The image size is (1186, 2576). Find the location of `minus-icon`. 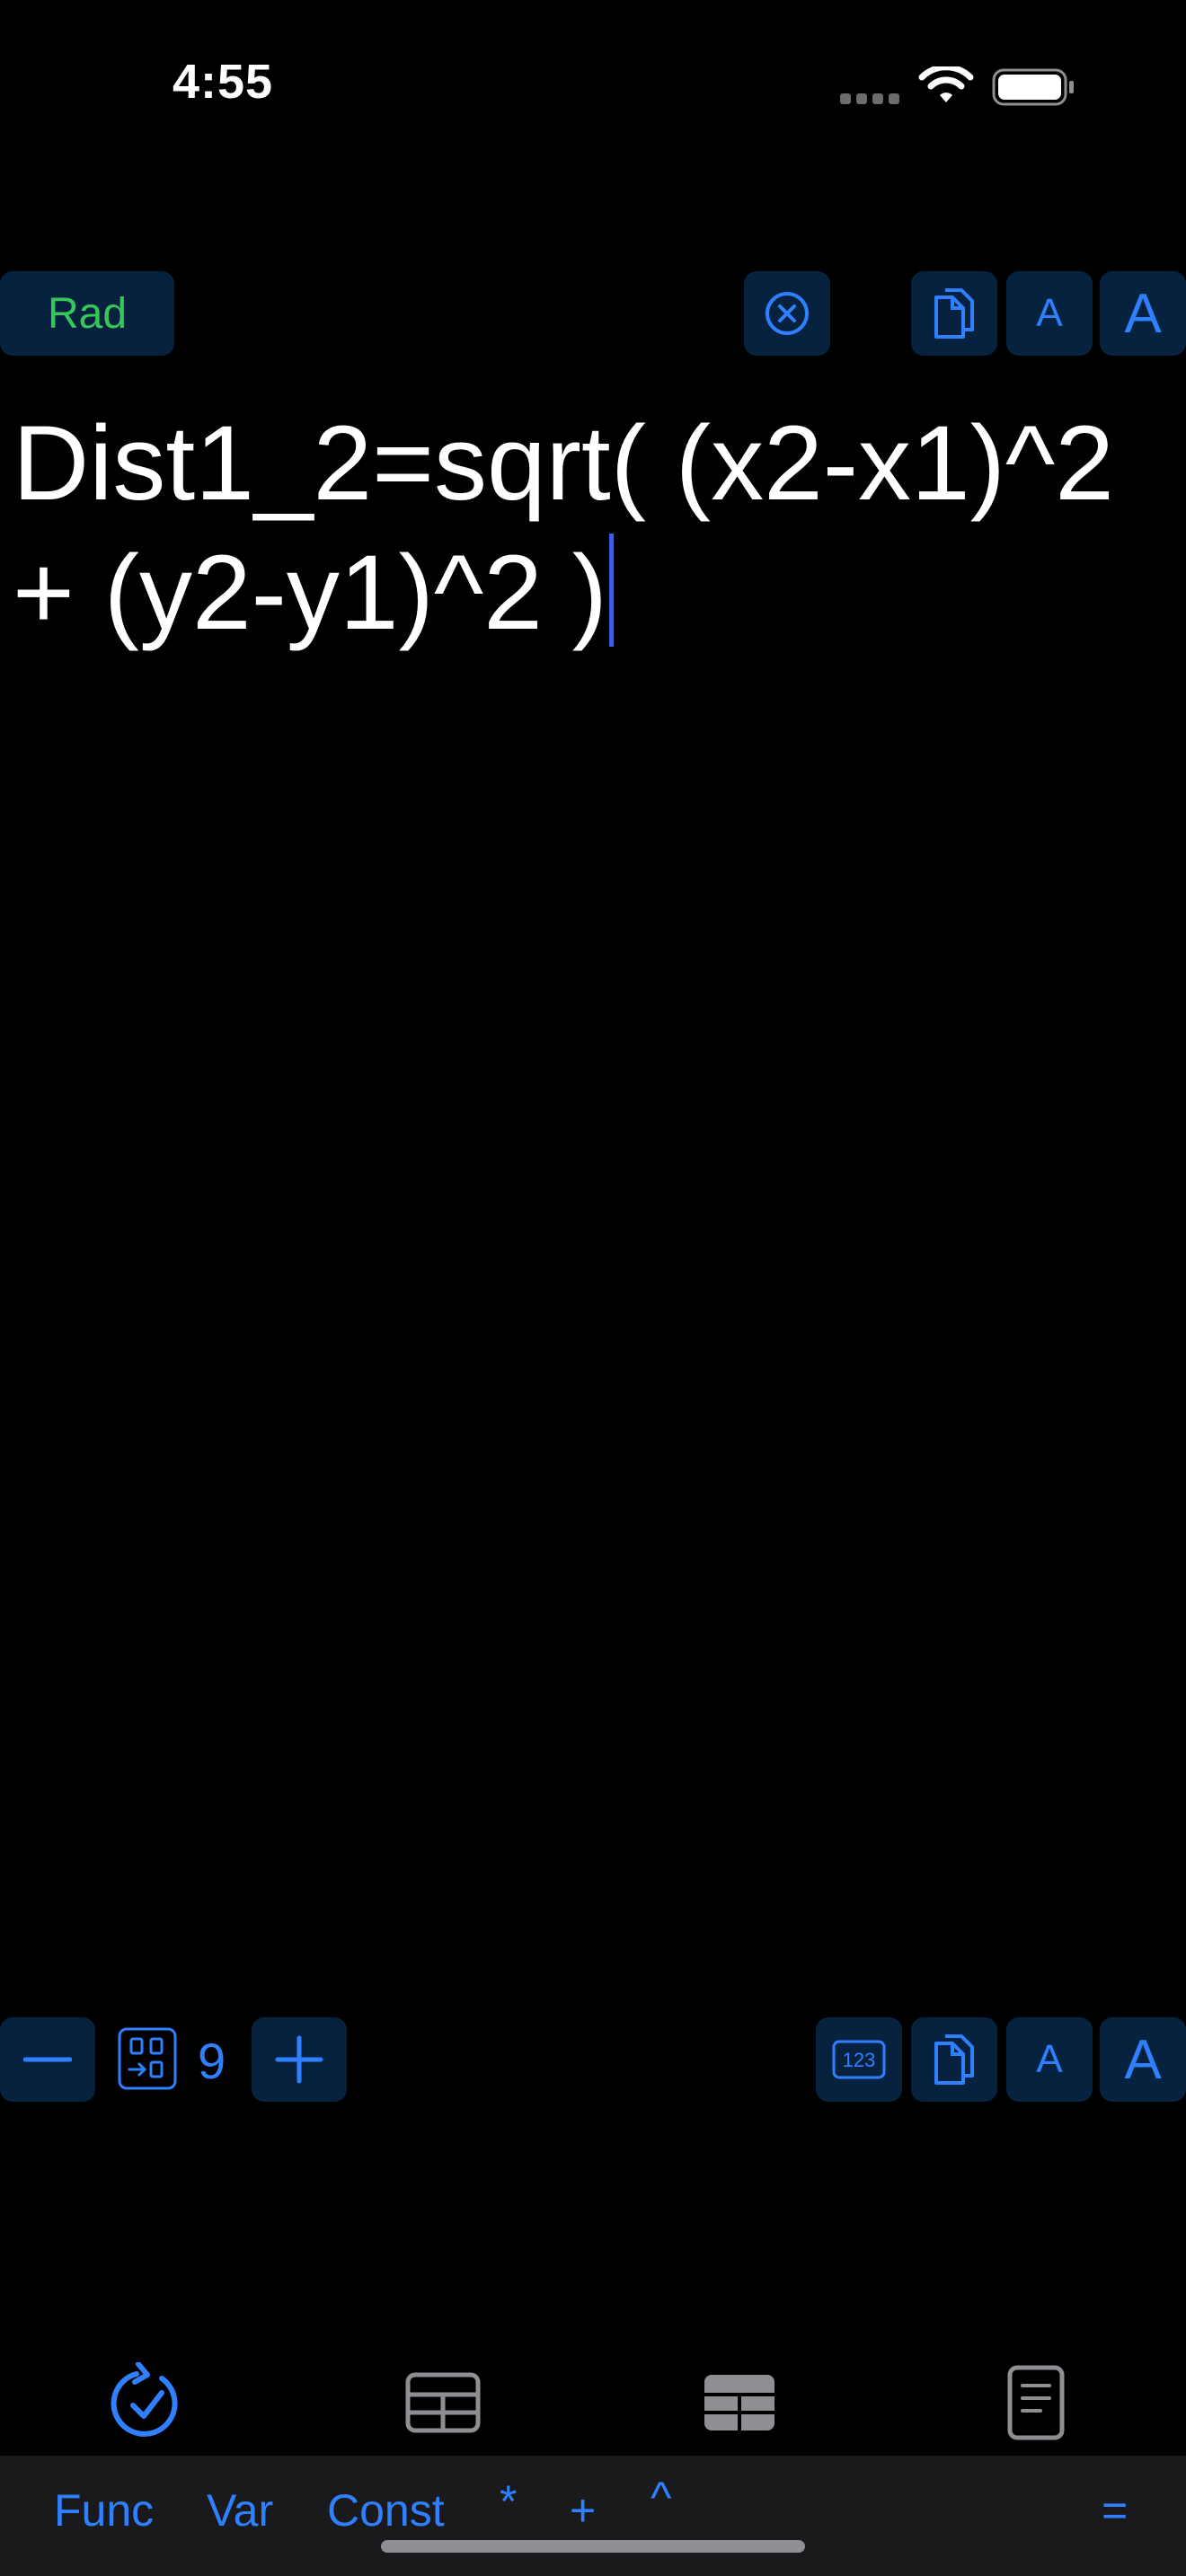

minus-icon is located at coordinates (47, 2059).